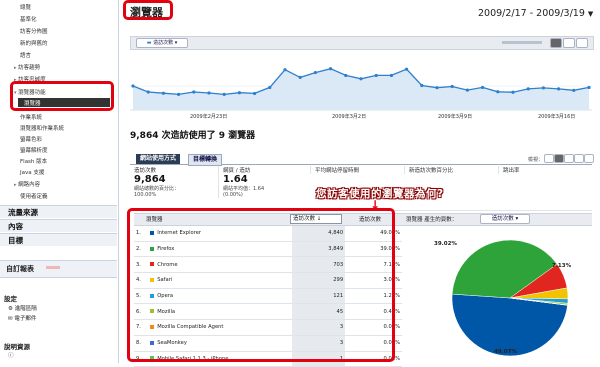  What do you see at coordinates (205, 160) in the screenshot?
I see `tab-goal-conversion: 目標轉換` at bounding box center [205, 160].